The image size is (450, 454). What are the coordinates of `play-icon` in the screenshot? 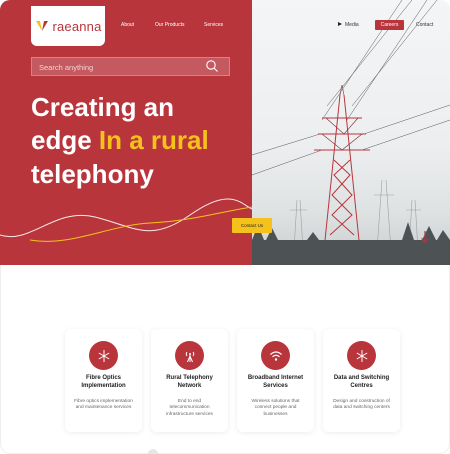 It's located at (340, 24).